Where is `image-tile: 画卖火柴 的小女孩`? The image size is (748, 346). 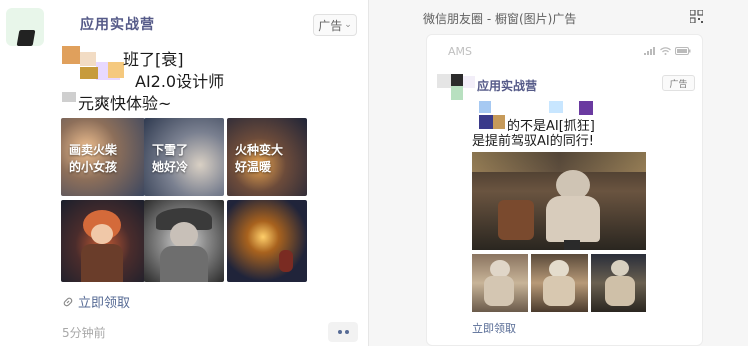
image-tile: 画卖火柴 的小女孩 is located at coordinates (103, 157).